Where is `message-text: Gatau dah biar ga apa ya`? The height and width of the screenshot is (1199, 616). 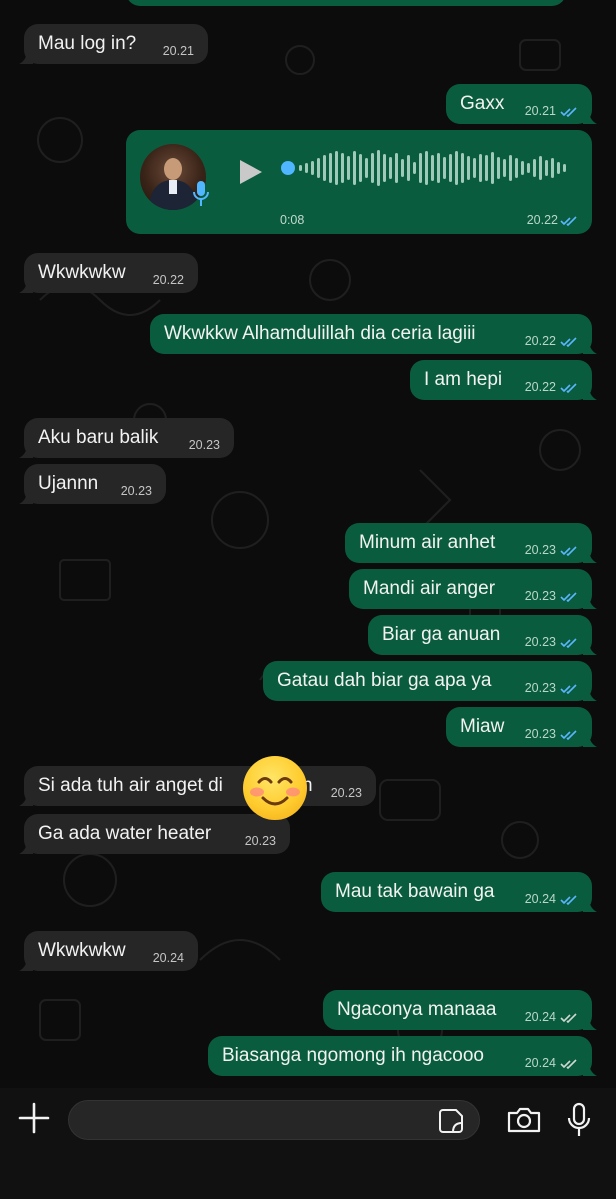 message-text: Gatau dah biar ga apa ya is located at coordinates (384, 680).